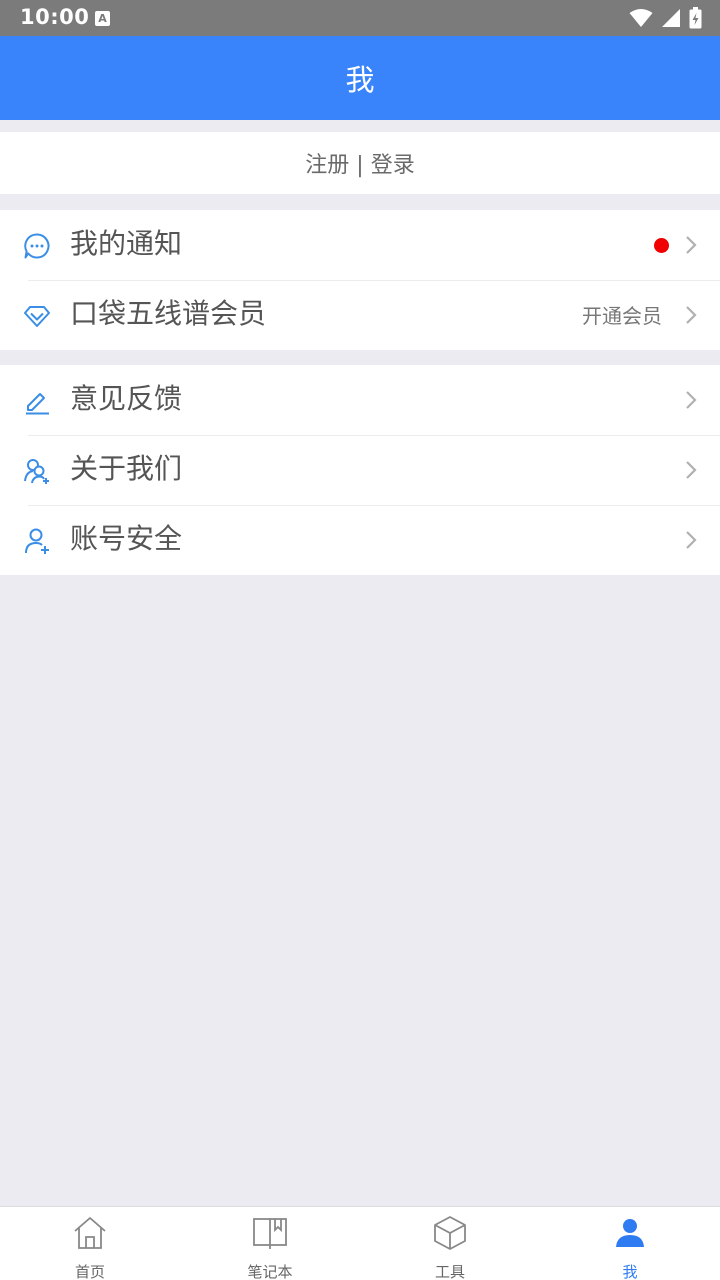  I want to click on status-bar: 10:00 A, so click(360, 18).